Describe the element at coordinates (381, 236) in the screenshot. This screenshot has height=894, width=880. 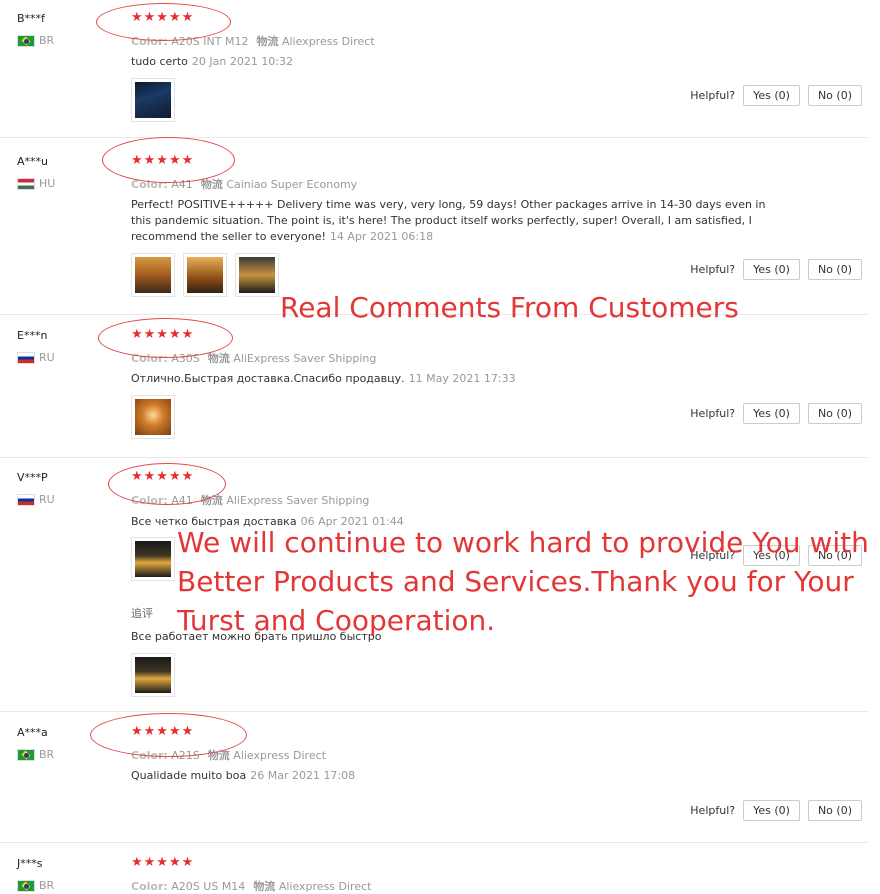
I see `review-date: 14 Apr 2021 06:18` at that location.